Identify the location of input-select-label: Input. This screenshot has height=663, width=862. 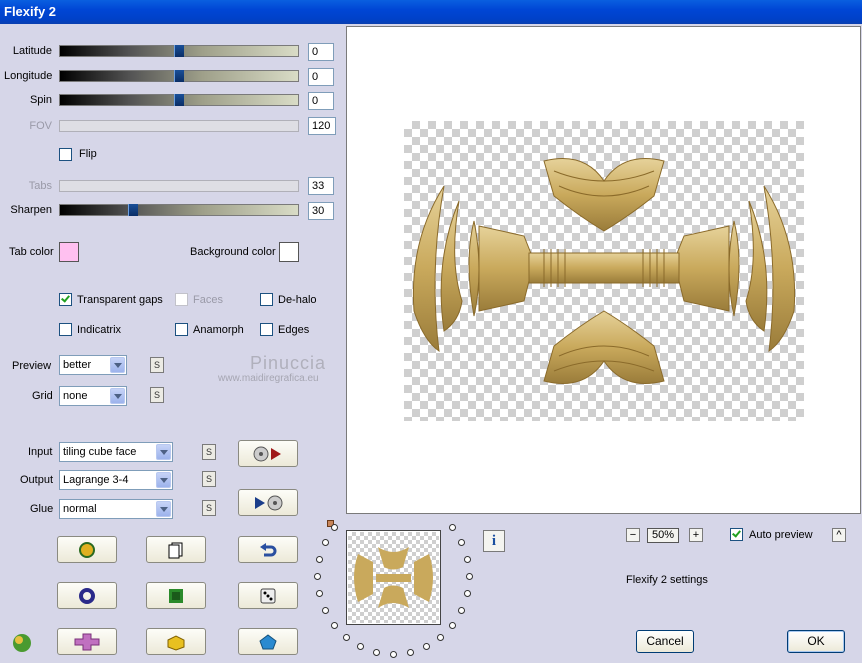
(40, 452).